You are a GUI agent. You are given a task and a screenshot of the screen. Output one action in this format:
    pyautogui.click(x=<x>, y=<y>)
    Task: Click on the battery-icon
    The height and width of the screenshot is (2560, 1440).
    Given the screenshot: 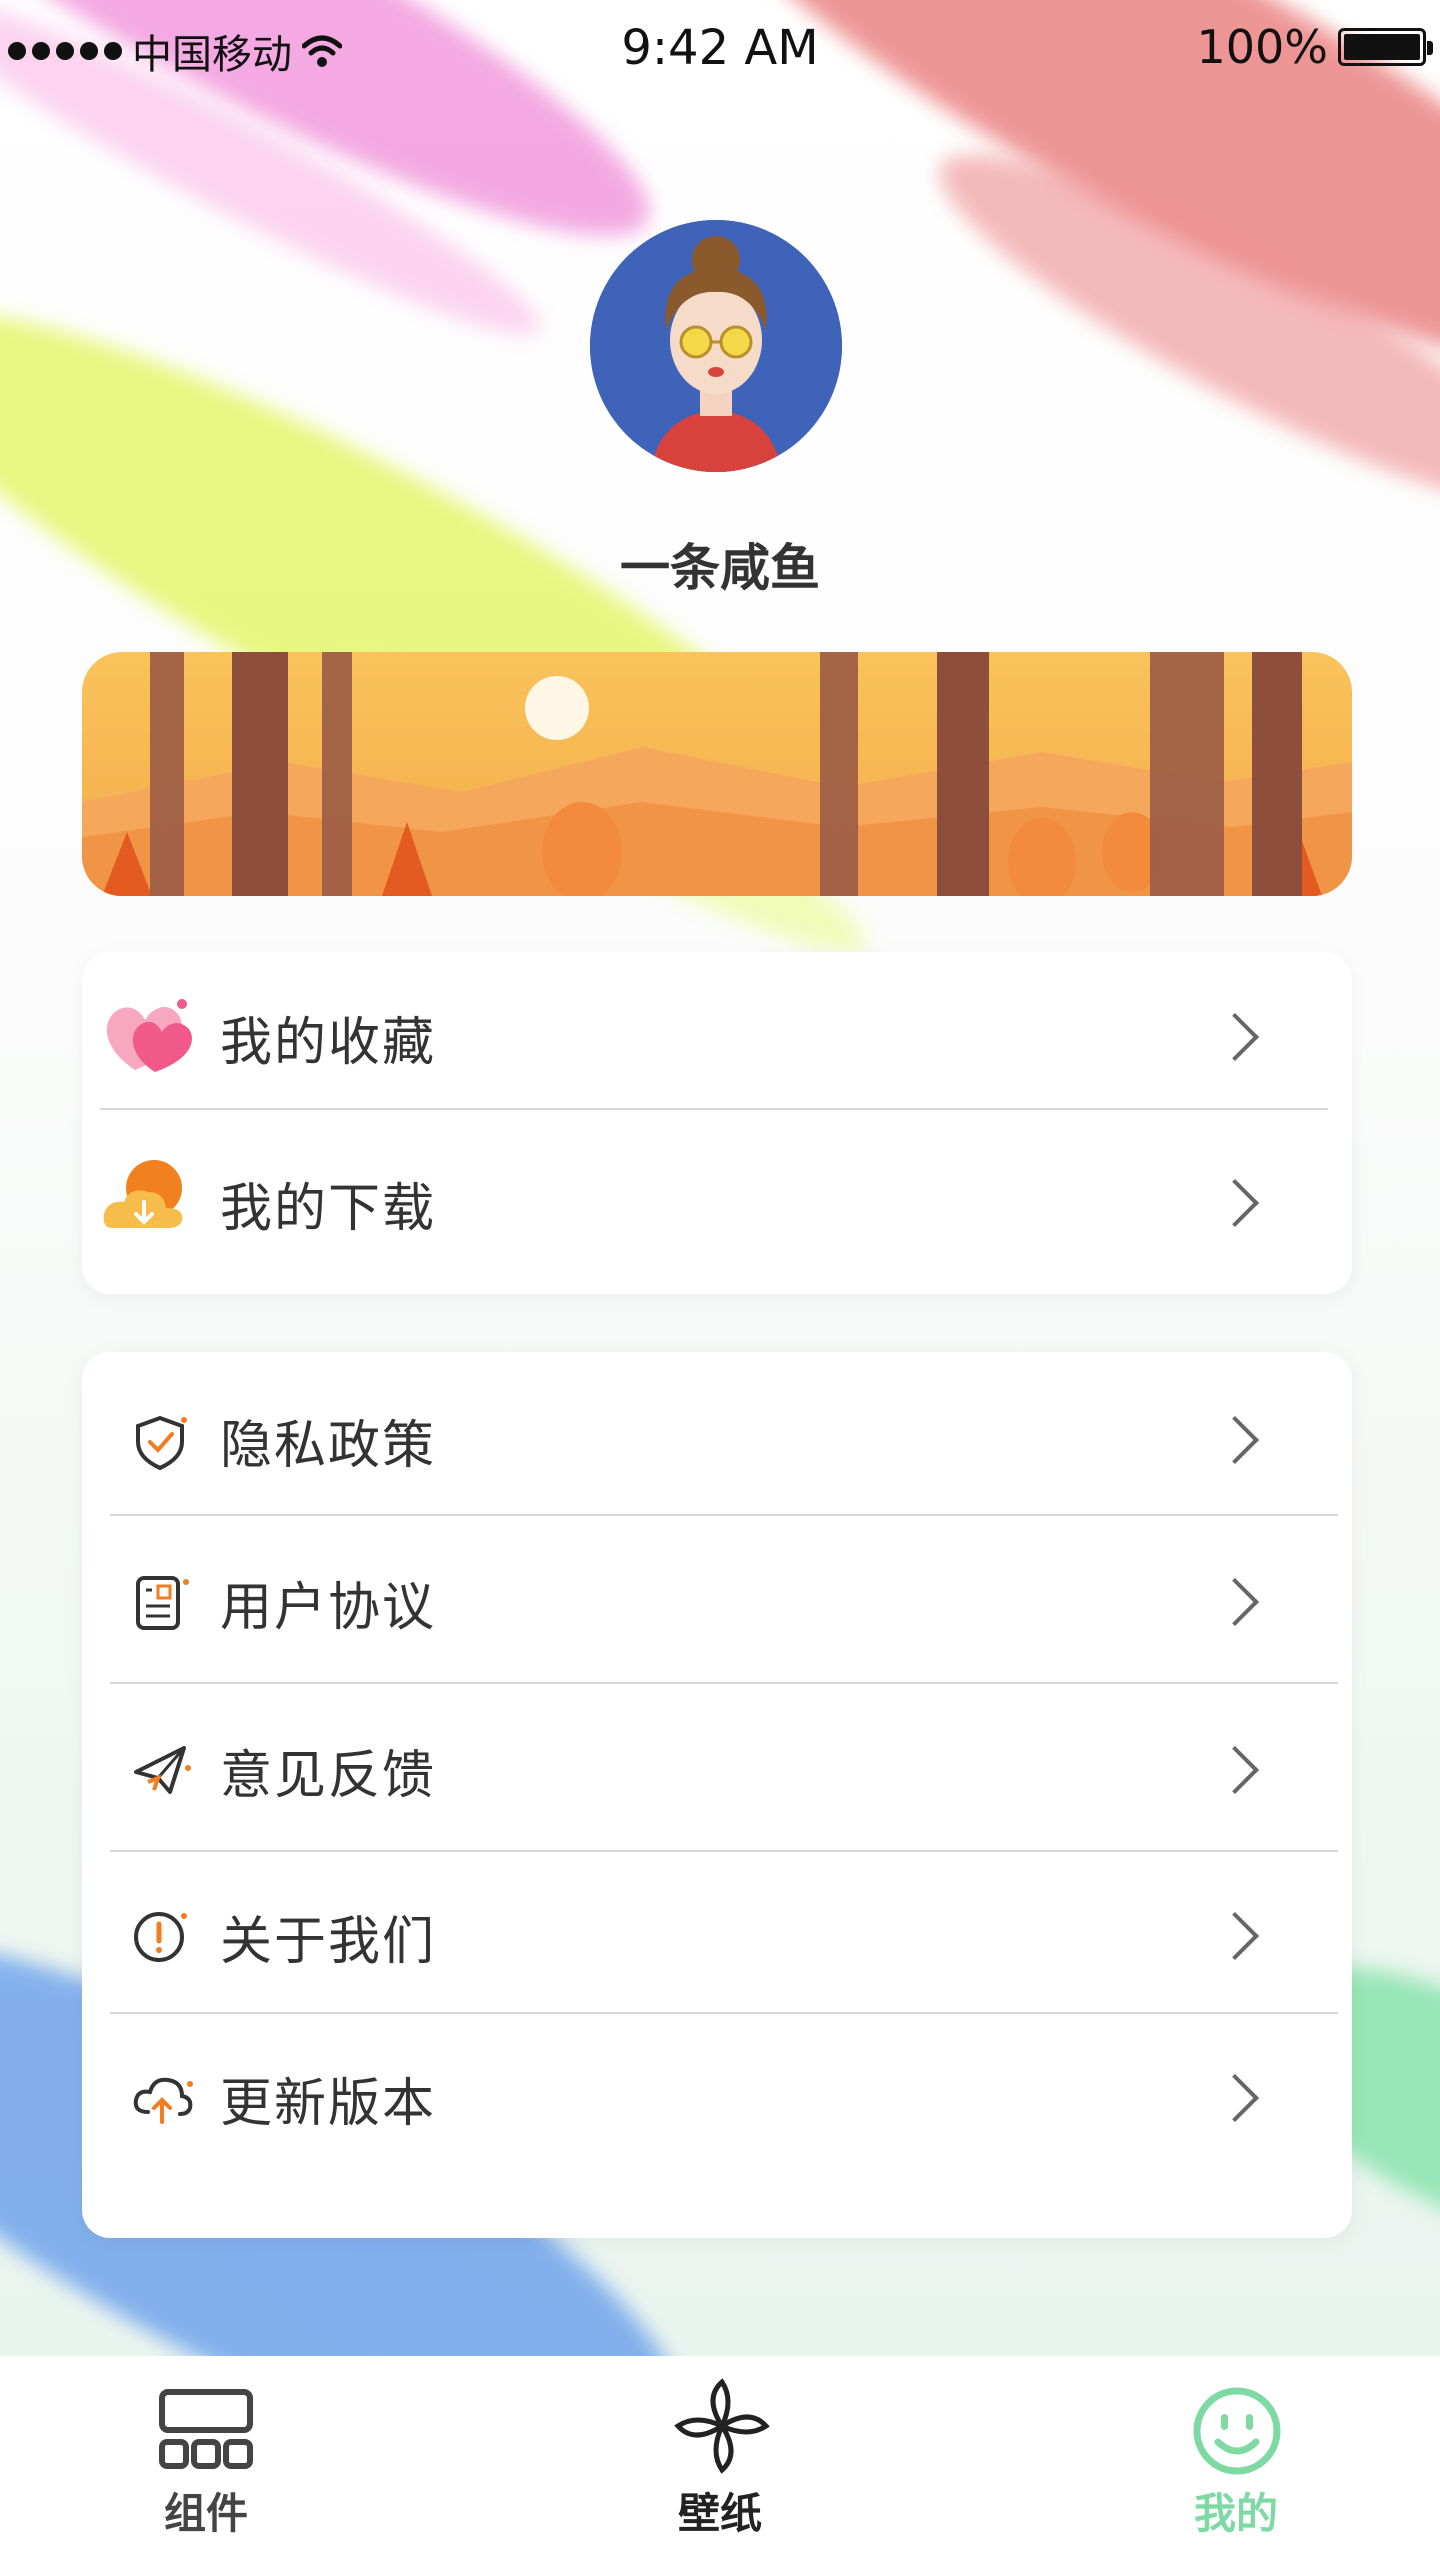 What is the action you would take?
    pyautogui.click(x=1385, y=47)
    